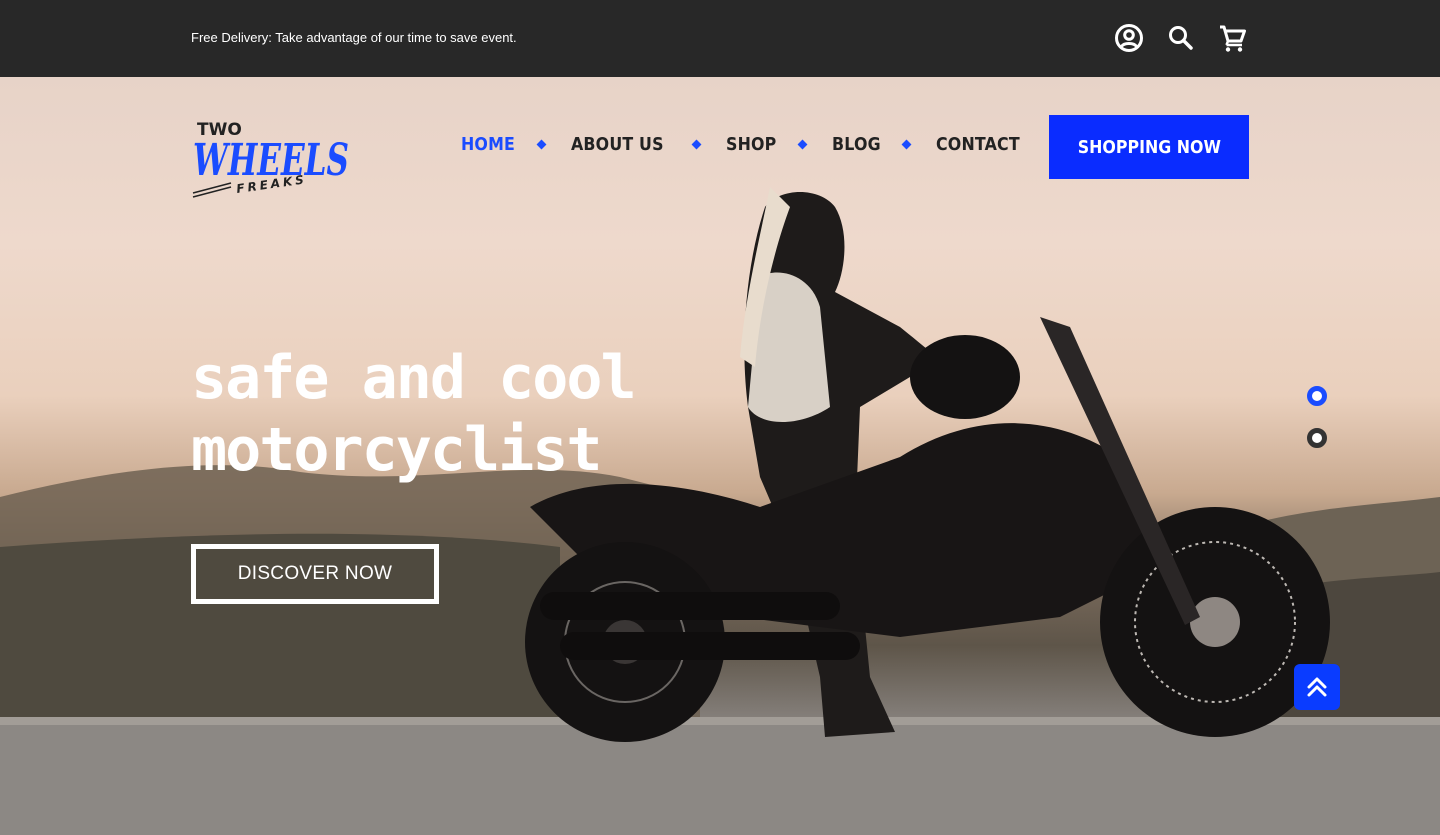 This screenshot has width=1440, height=835. Describe the element at coordinates (451, 414) in the screenshot. I see `hero-headline: safe and cool motorcyclist` at that location.